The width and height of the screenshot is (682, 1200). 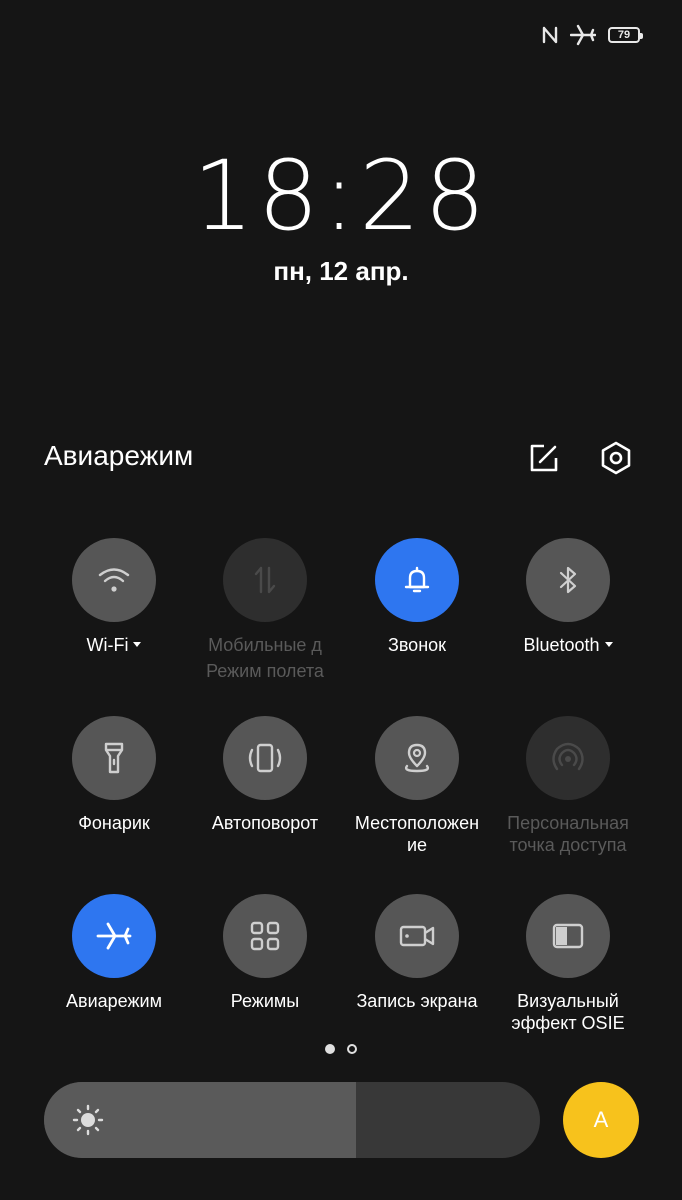 I want to click on lockscreen-date: пн, 12 апр., so click(x=341, y=271).